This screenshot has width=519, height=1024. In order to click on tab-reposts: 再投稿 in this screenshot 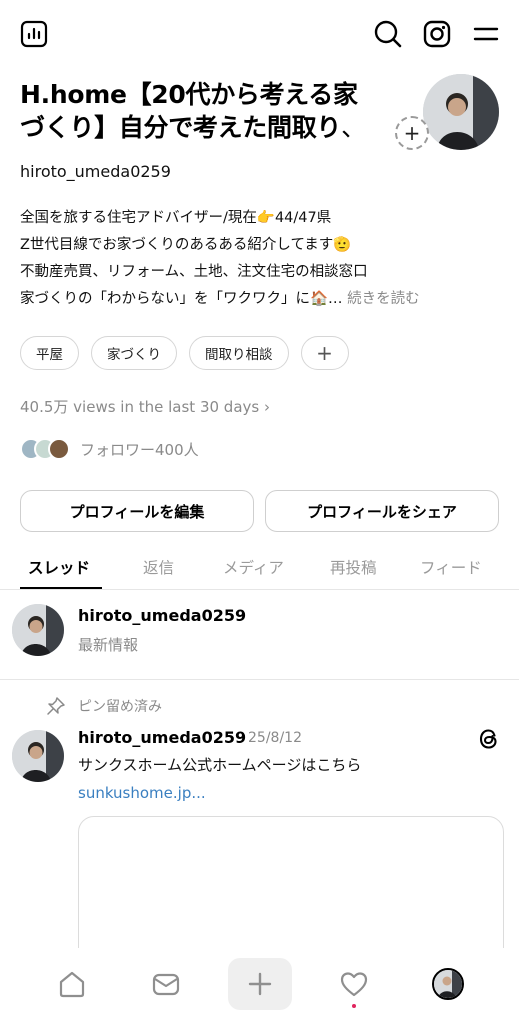, I will do `click(353, 567)`.